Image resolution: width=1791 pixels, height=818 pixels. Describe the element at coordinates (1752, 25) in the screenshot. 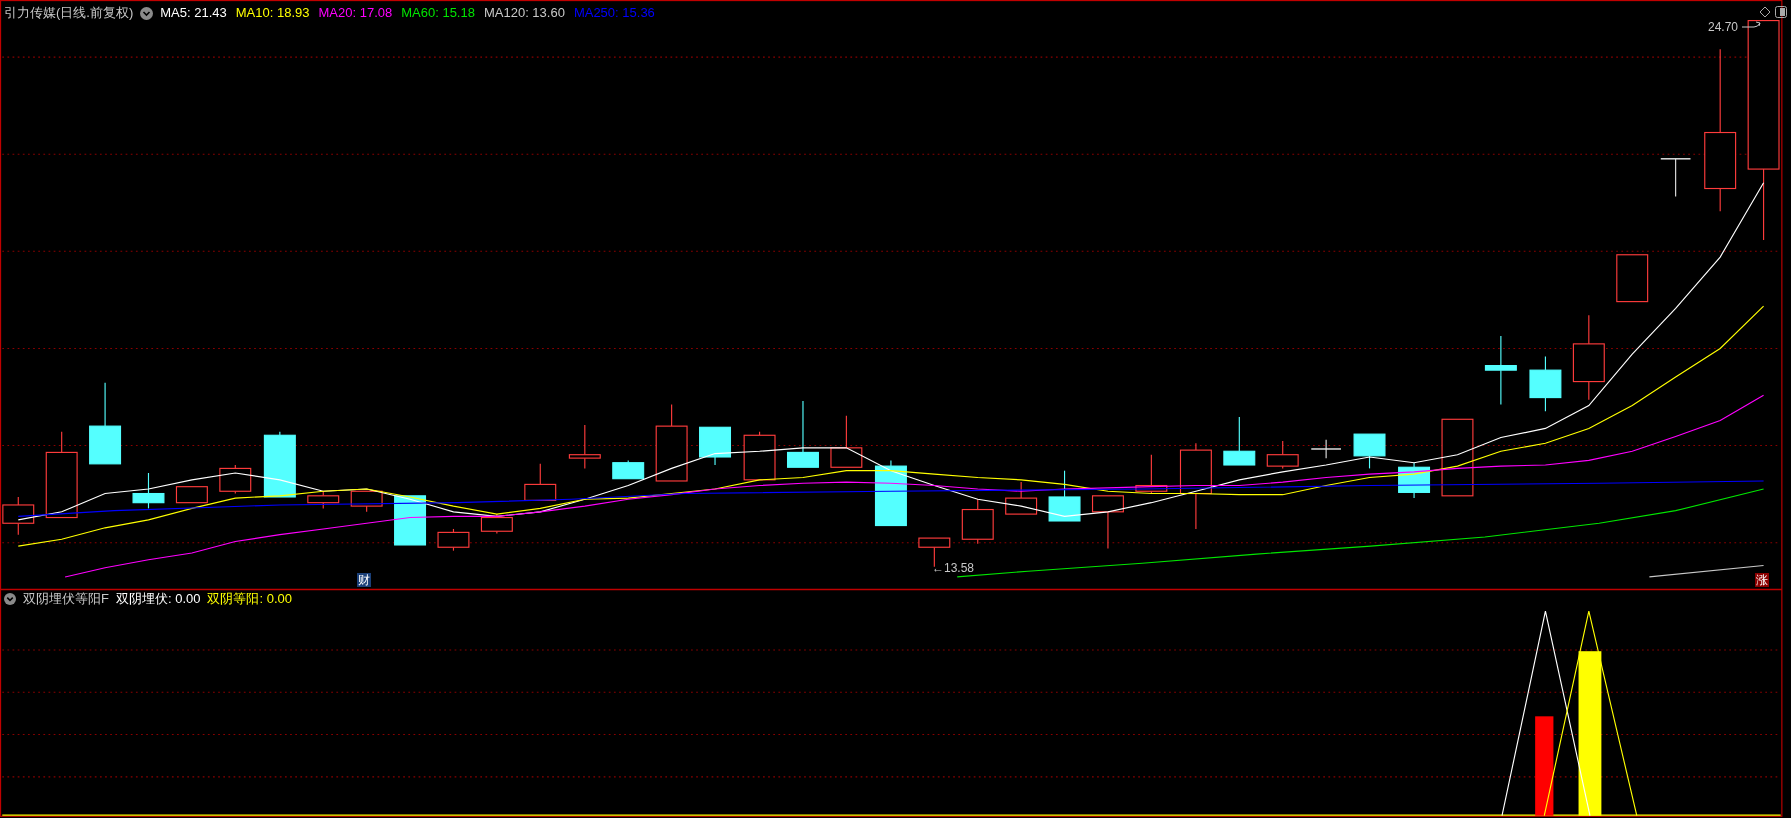

I see `arrow-icon` at that location.